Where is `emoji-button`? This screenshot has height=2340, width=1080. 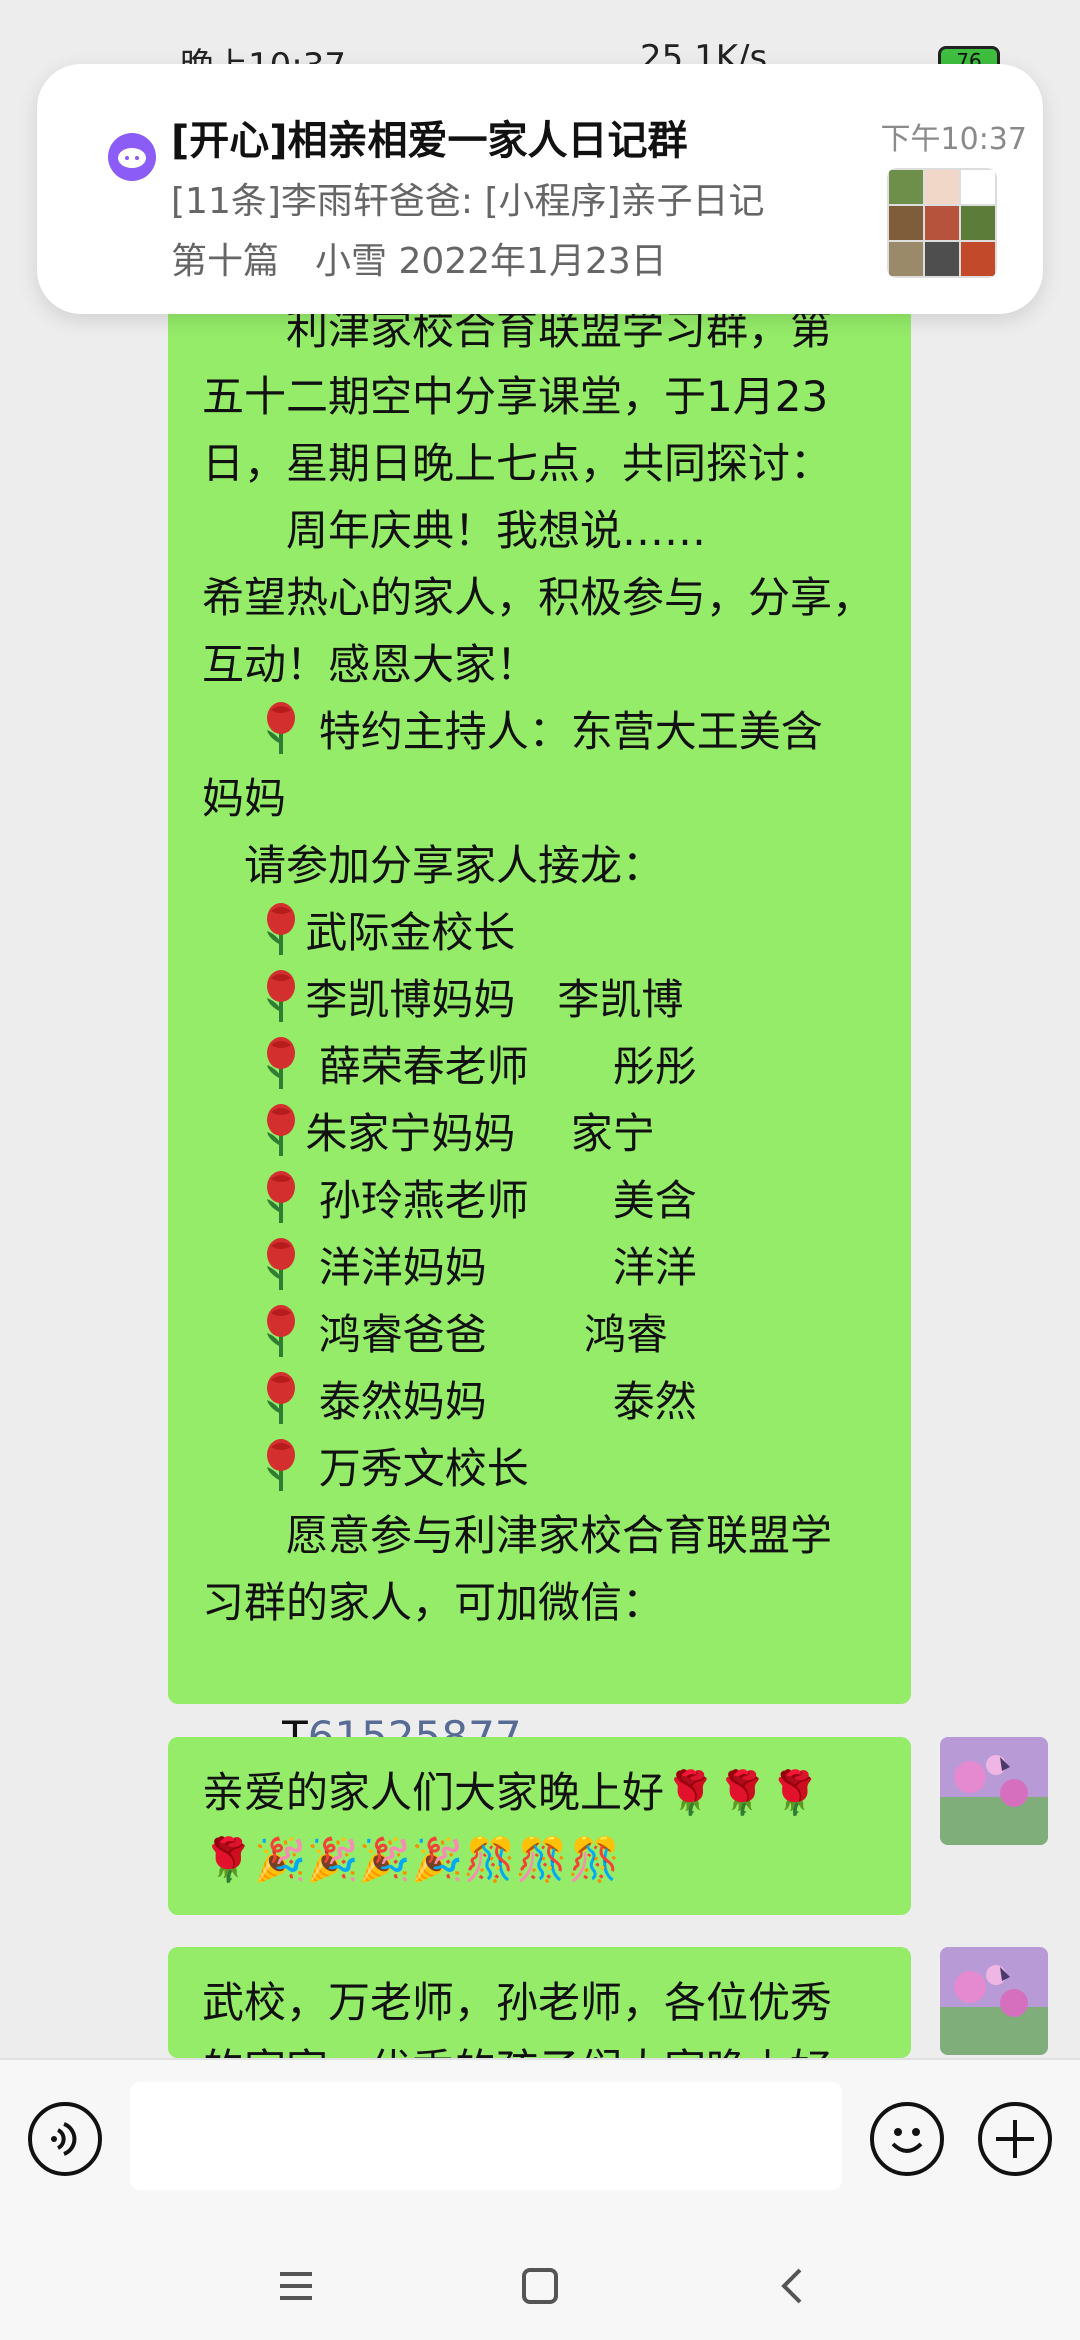 emoji-button is located at coordinates (907, 2139).